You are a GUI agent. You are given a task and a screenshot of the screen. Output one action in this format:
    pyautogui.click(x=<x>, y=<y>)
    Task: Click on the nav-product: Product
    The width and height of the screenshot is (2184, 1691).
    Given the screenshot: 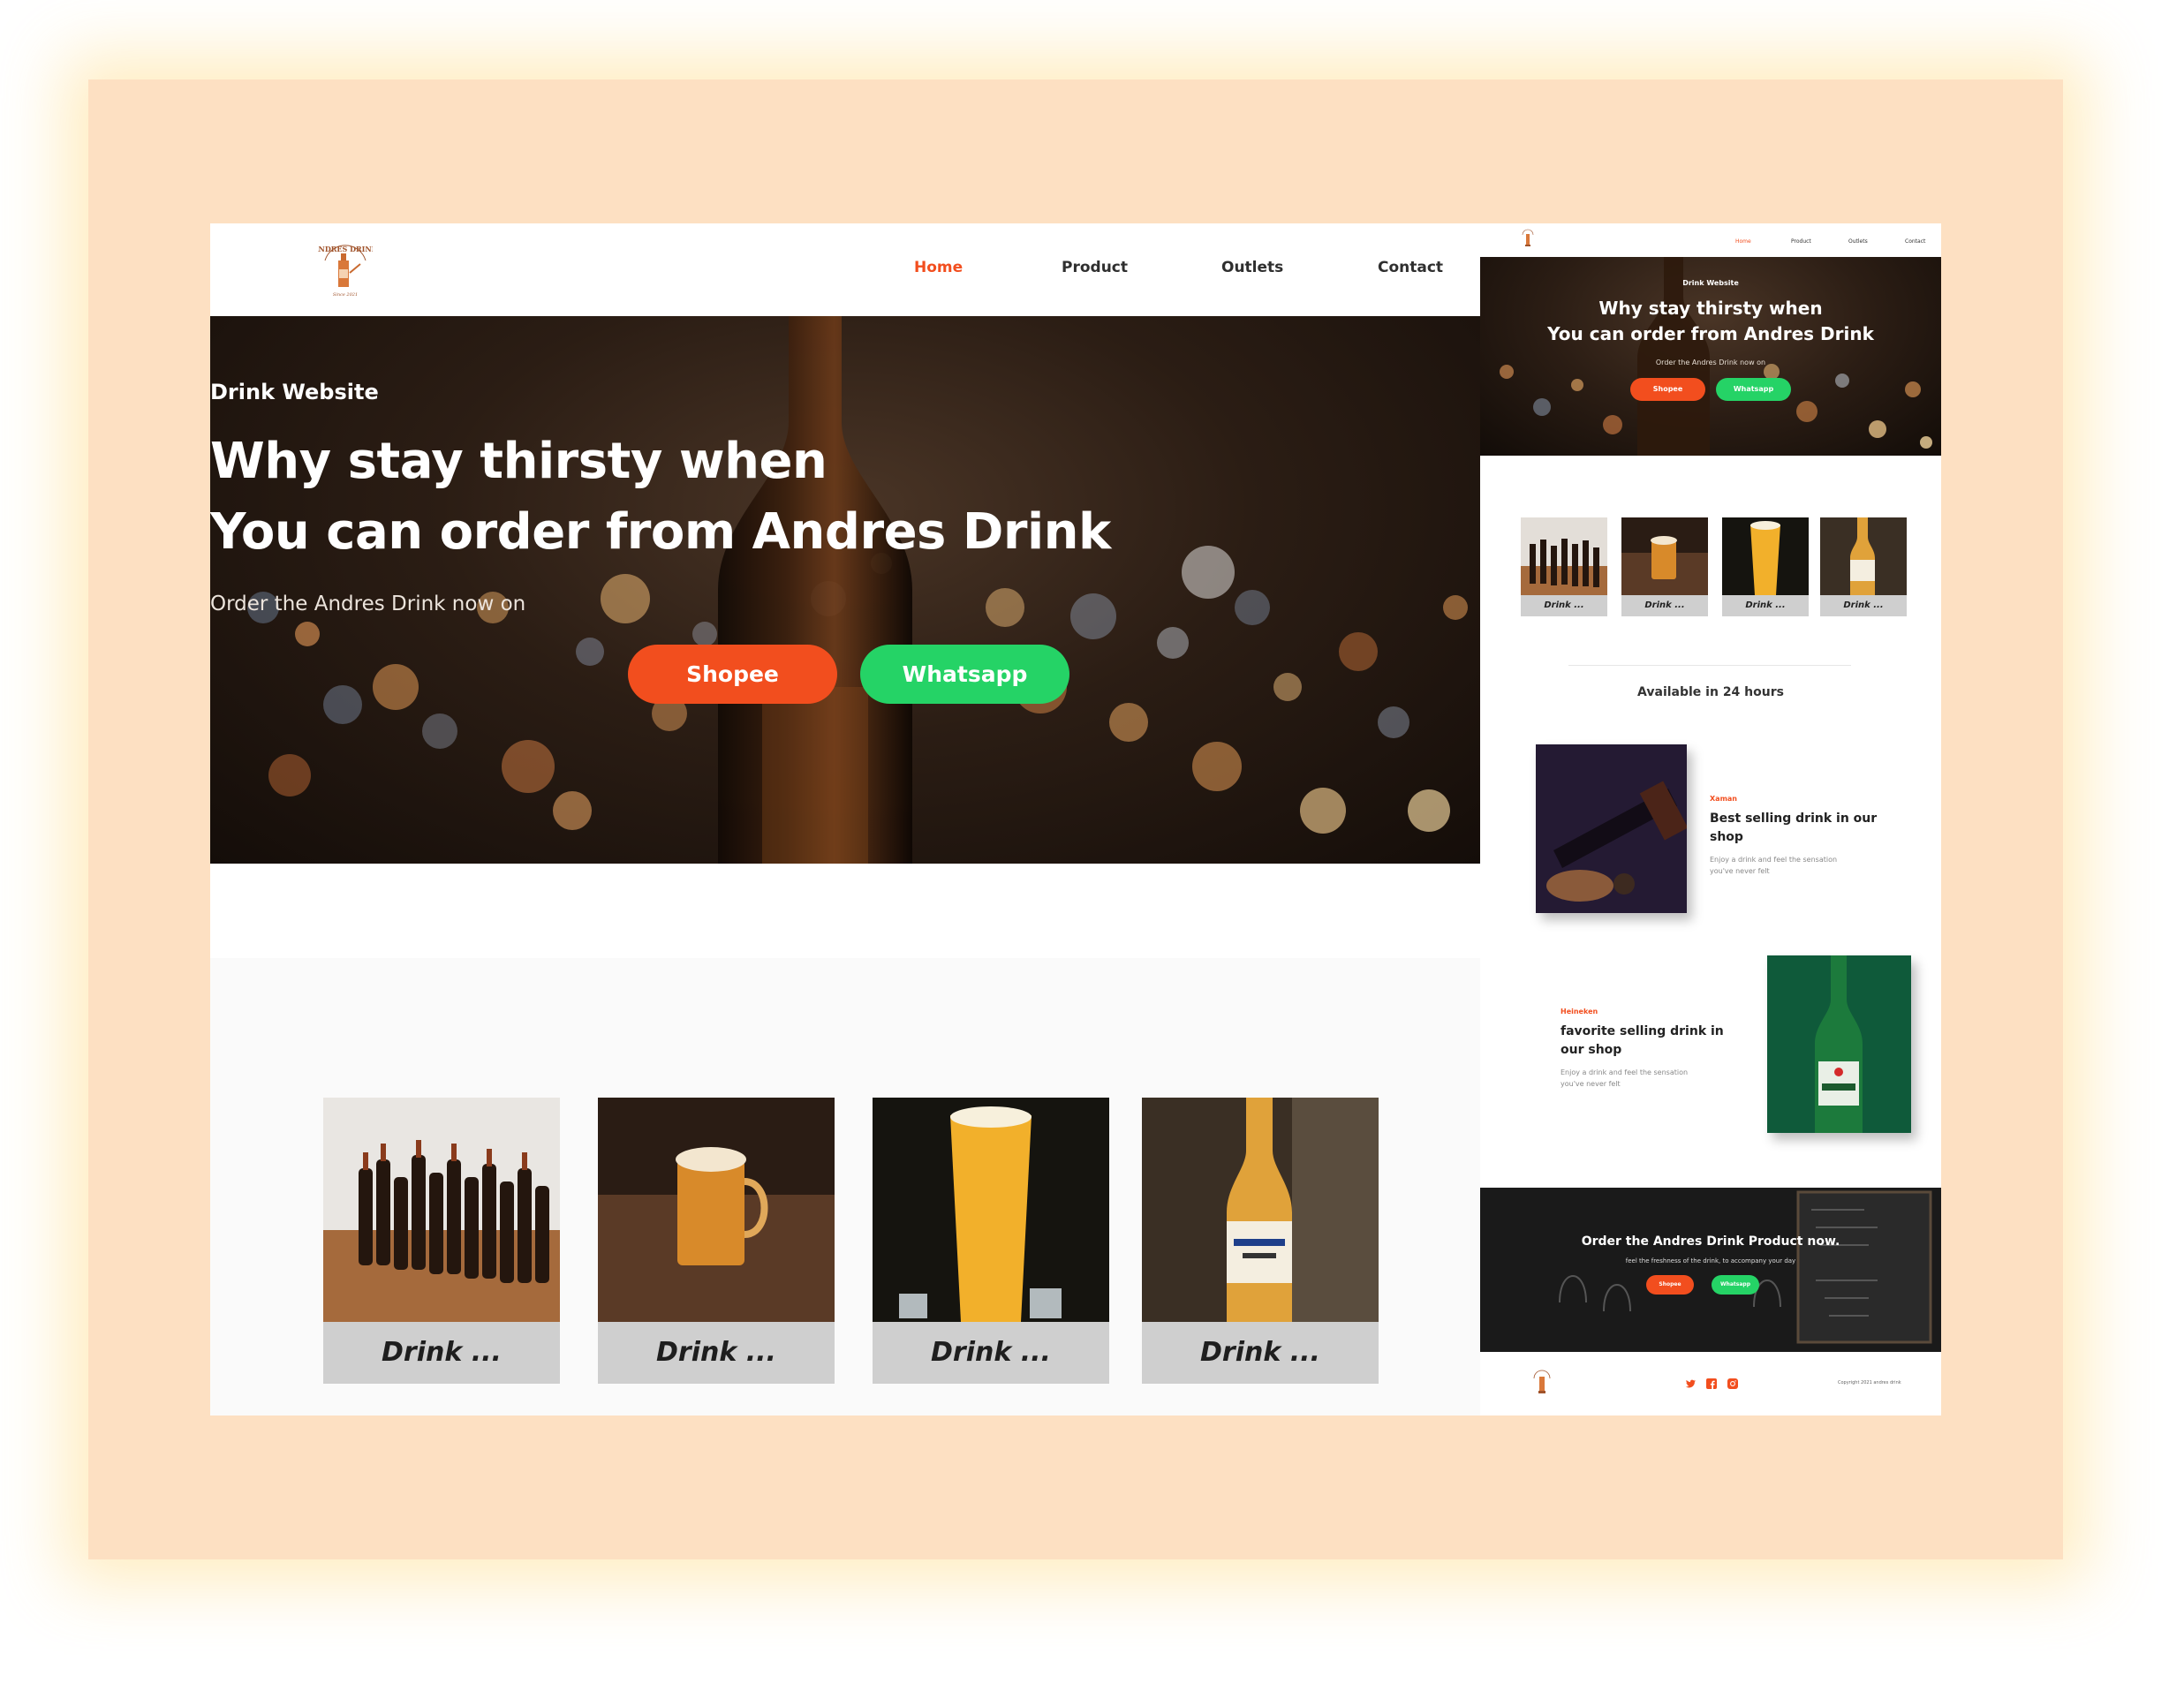 What is the action you would take?
    pyautogui.click(x=1095, y=267)
    